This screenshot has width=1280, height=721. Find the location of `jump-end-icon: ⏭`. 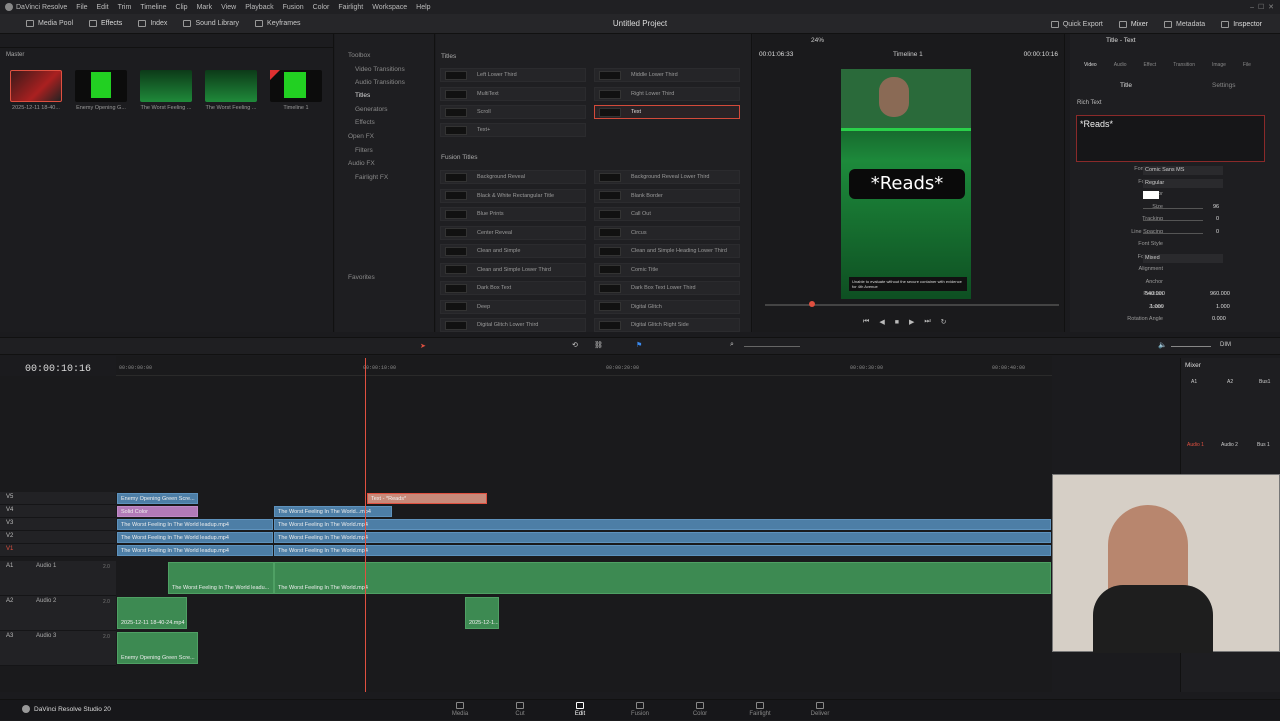

jump-end-icon: ⏭ is located at coordinates (927, 322).